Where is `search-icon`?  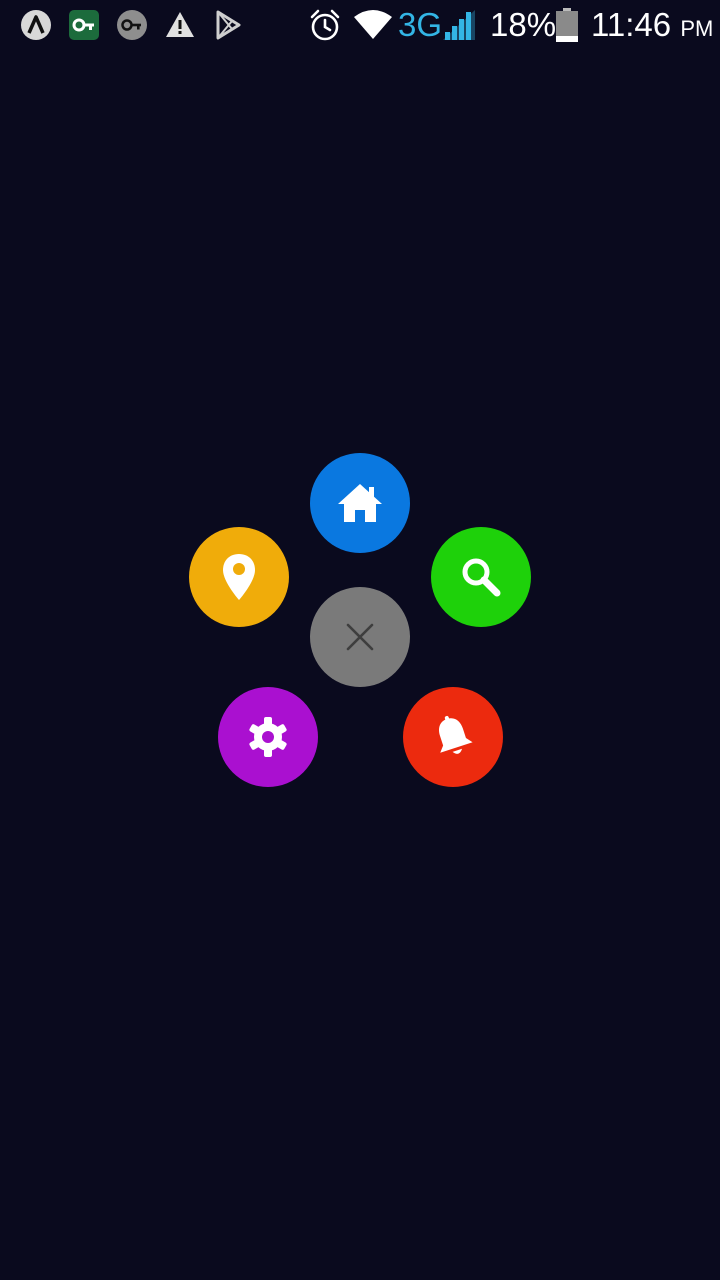 search-icon is located at coordinates (481, 577).